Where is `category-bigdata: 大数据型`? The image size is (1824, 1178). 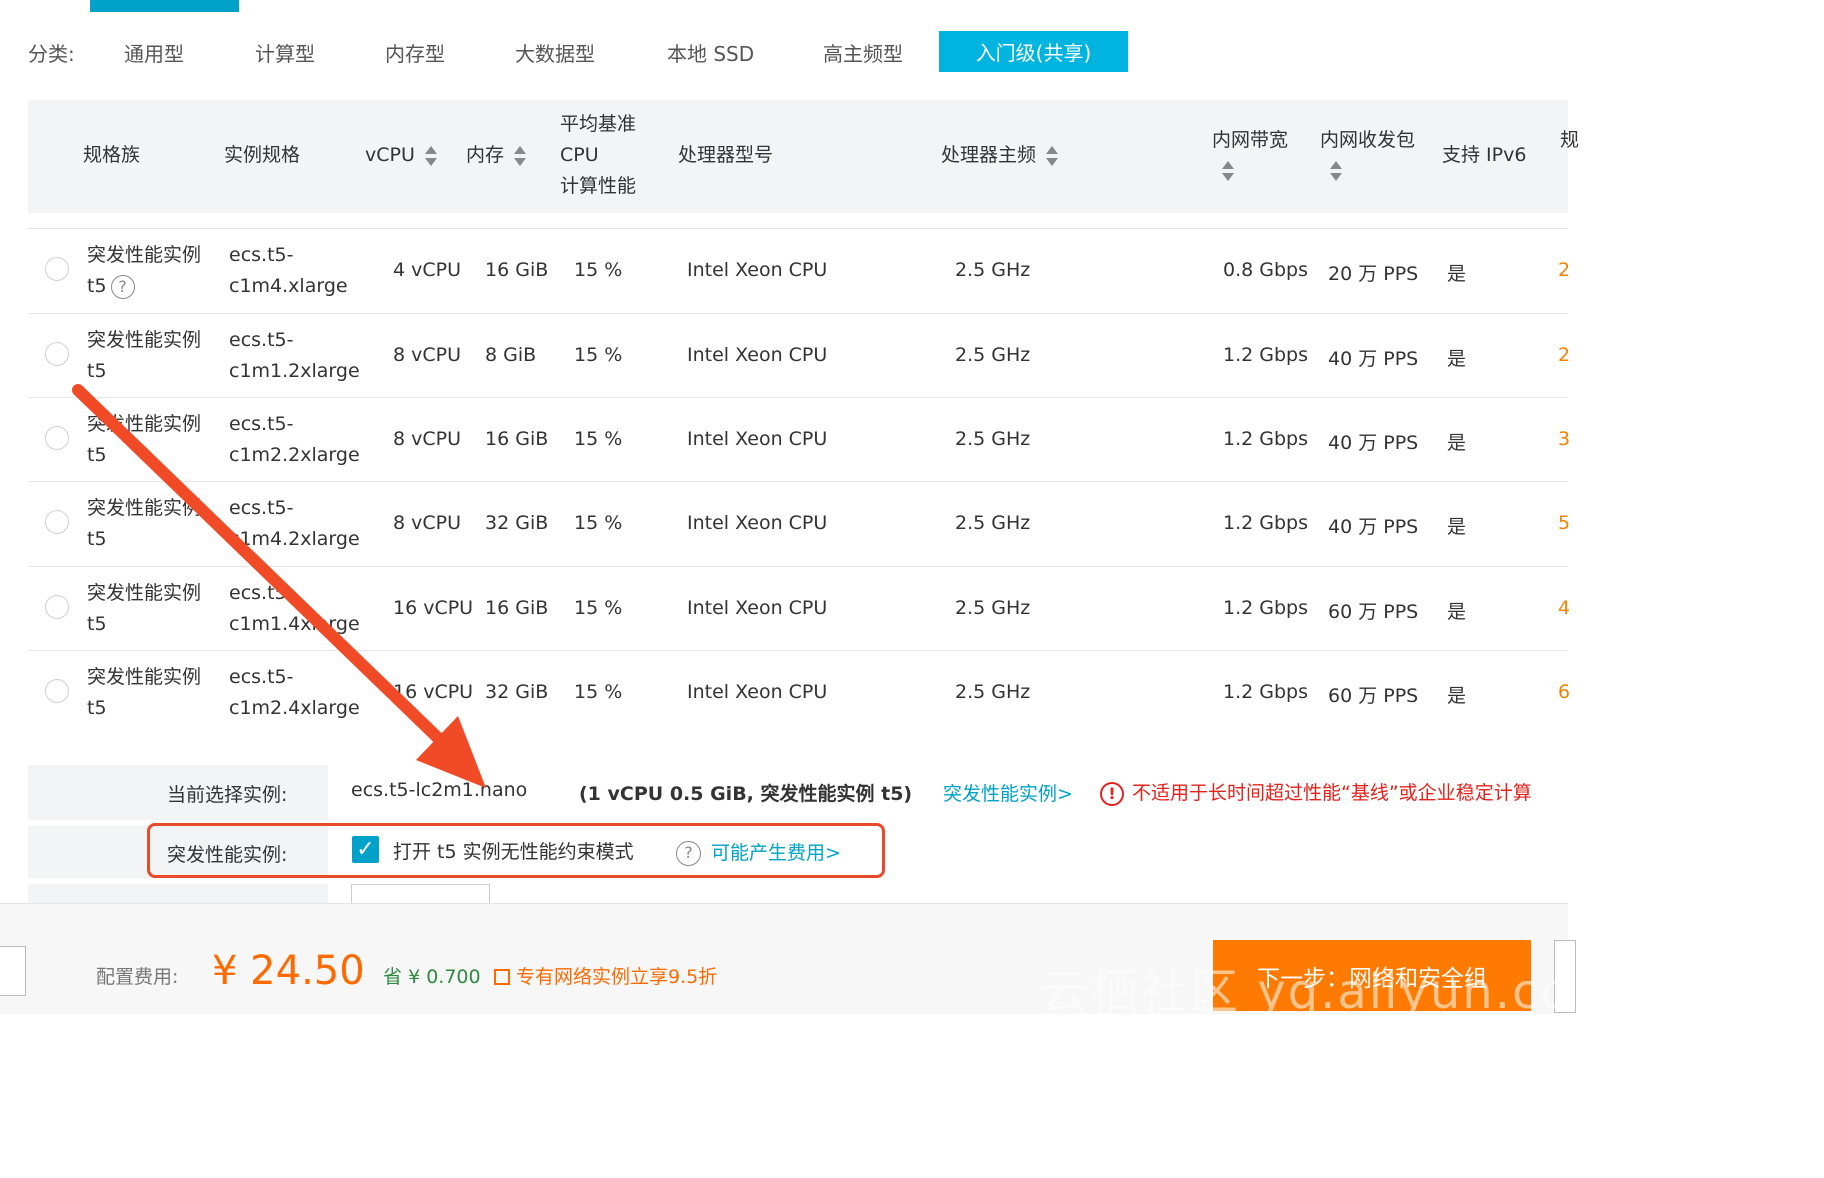 category-bigdata: 大数据型 is located at coordinates (555, 52).